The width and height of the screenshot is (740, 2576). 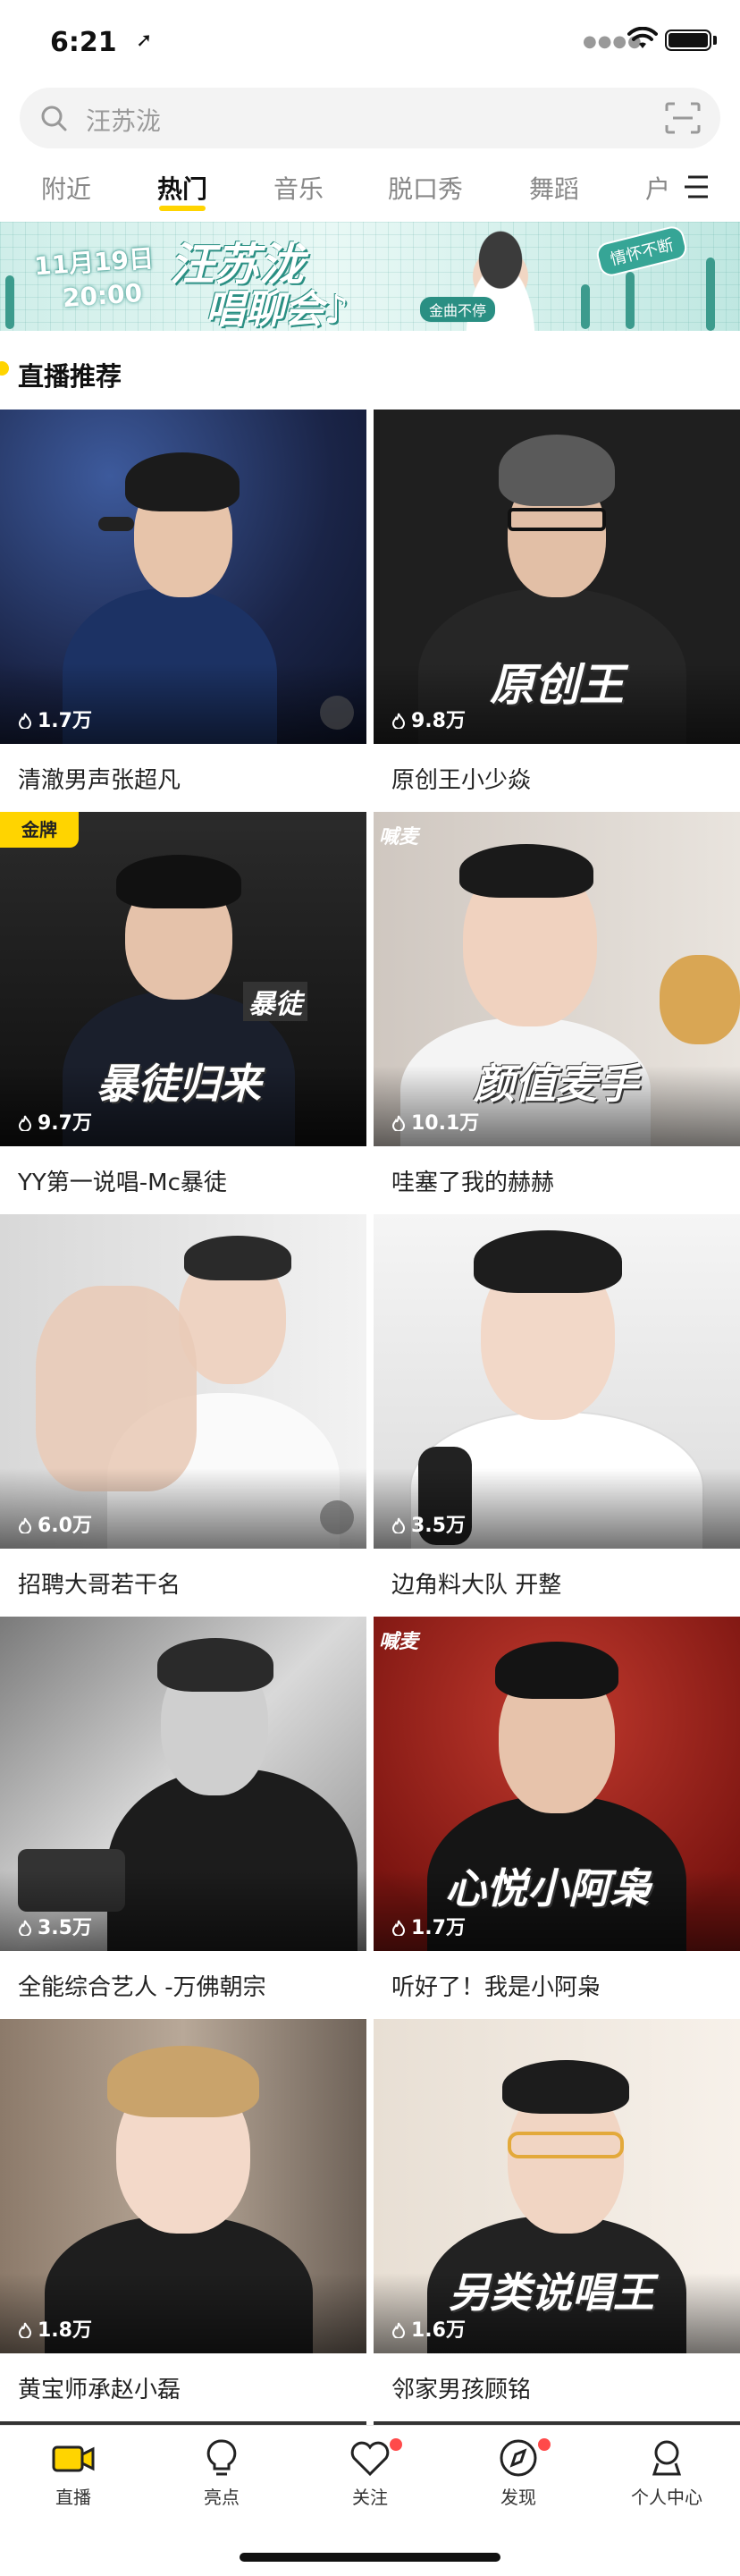 I want to click on live-card: 3.5万 边角料大队 开整, so click(x=557, y=1415).